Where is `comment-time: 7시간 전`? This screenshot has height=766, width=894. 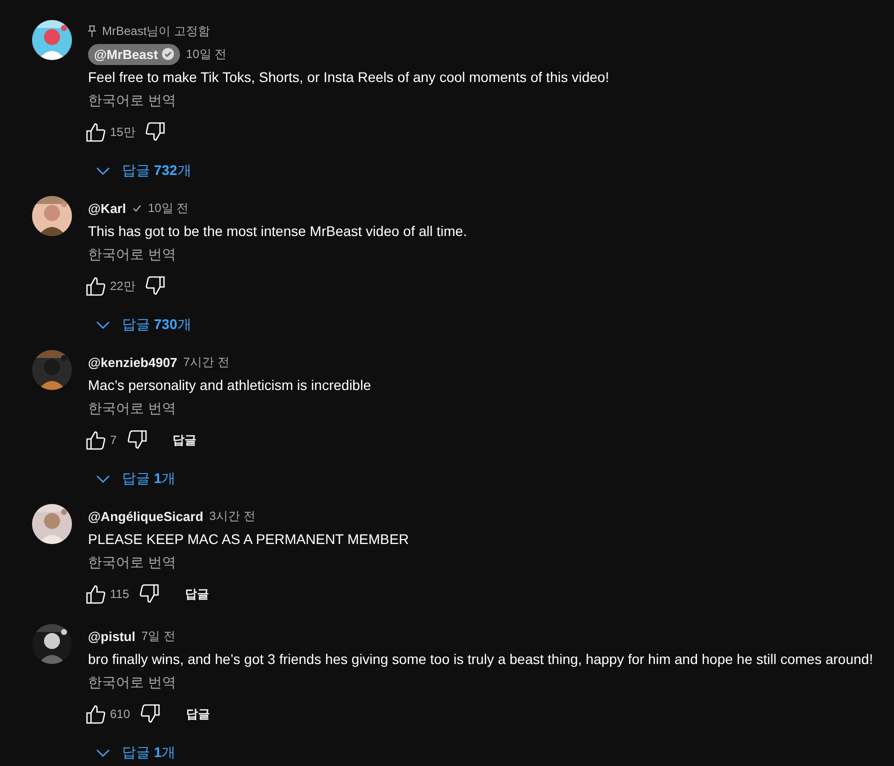
comment-time: 7시간 전 is located at coordinates (206, 362).